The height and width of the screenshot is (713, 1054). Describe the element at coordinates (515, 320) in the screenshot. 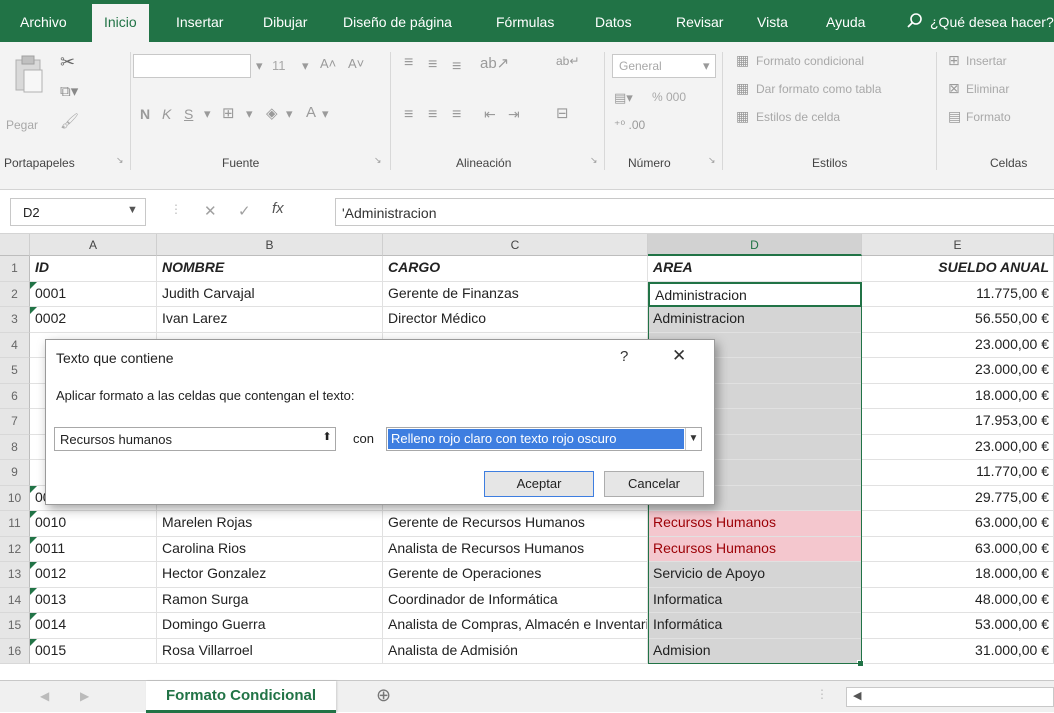

I see `cell-cargo: Director Médico` at that location.